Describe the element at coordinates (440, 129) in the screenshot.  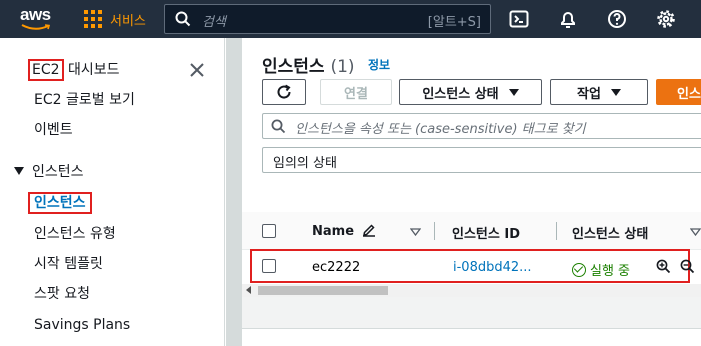
I see `filter-placeholder: 인스턴스을 속성 또는 (case-sensitive) 태그로 찾기` at that location.